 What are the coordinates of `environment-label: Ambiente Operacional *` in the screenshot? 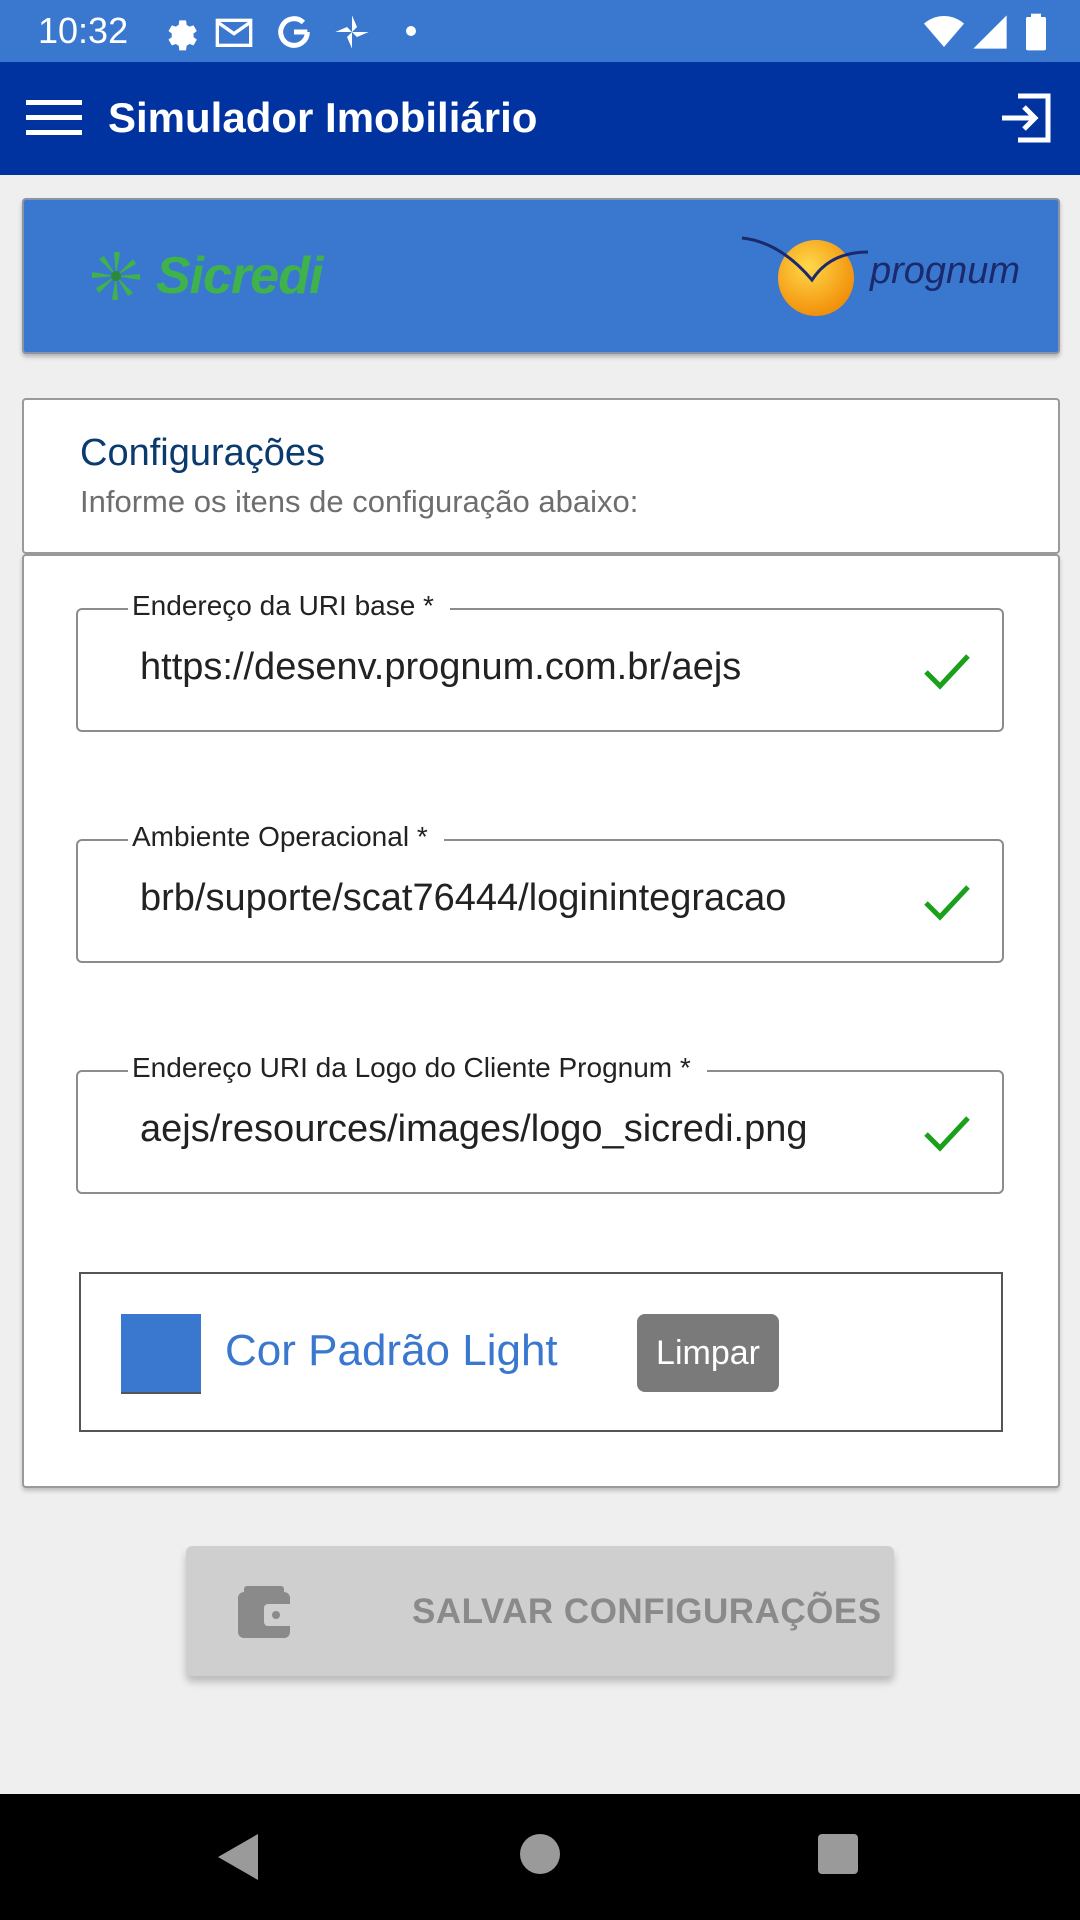 It's located at (286, 837).